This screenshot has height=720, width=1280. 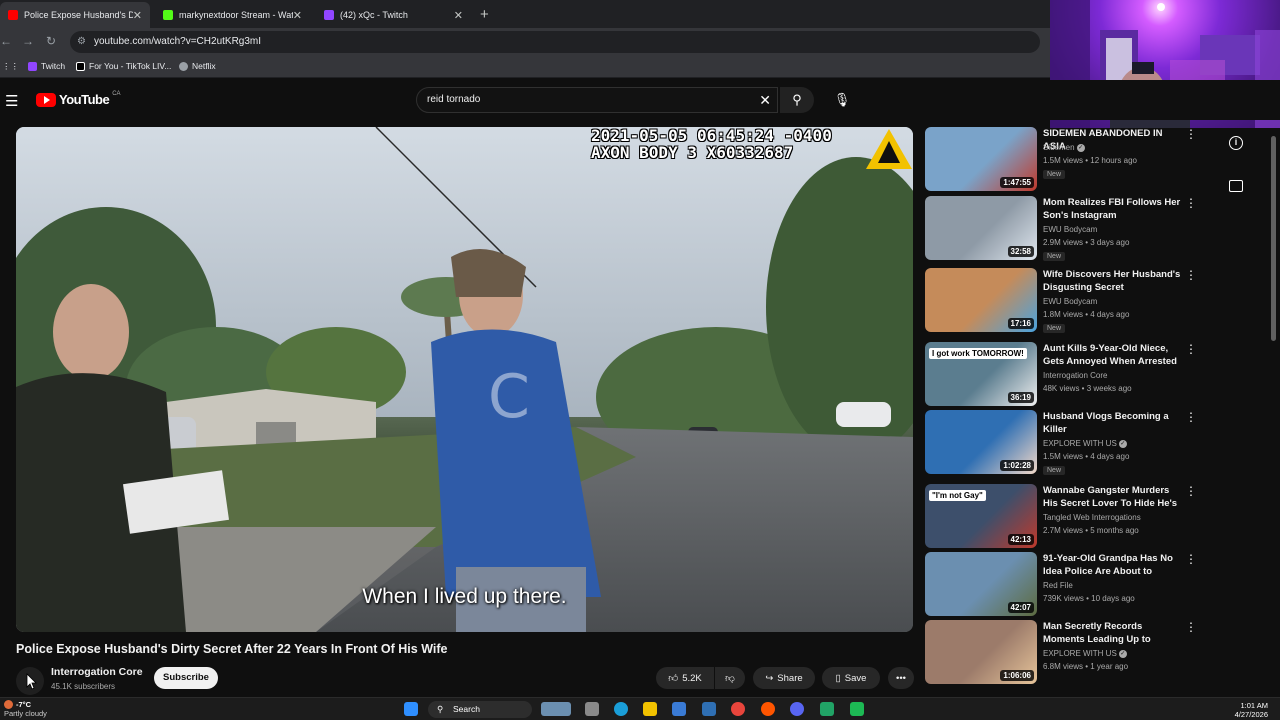 I want to click on weather-widget: -7°C Partly cloudy, so click(x=25, y=709).